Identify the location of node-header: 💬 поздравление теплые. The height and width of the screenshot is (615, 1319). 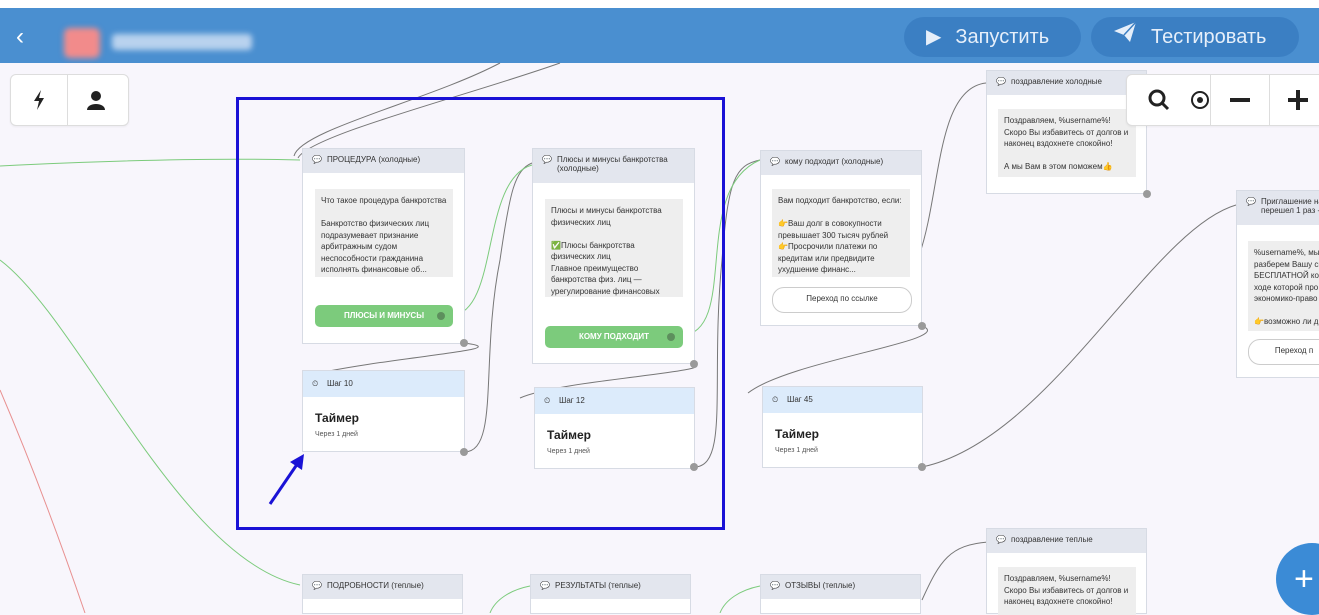
(1066, 541).